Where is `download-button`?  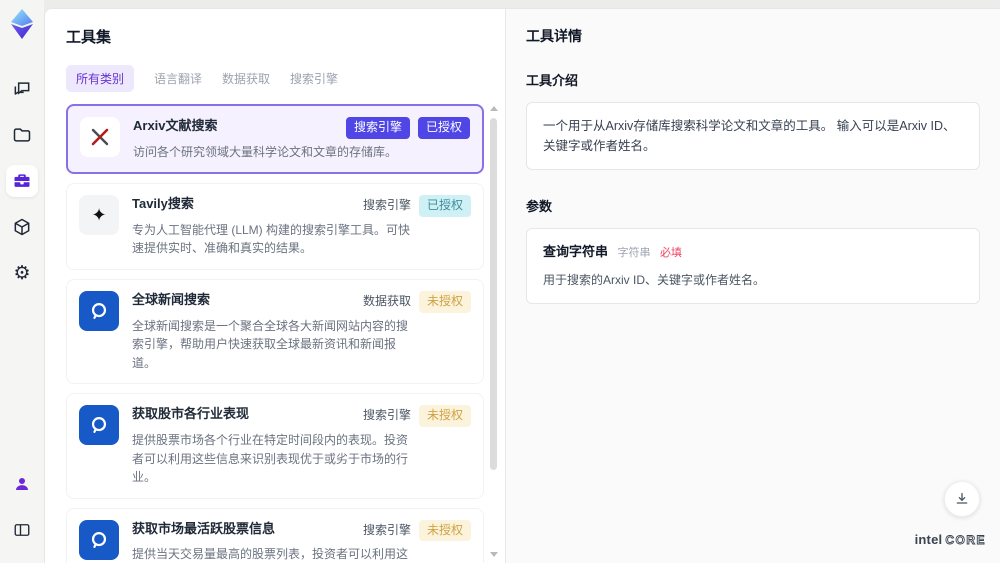
download-button is located at coordinates (962, 499).